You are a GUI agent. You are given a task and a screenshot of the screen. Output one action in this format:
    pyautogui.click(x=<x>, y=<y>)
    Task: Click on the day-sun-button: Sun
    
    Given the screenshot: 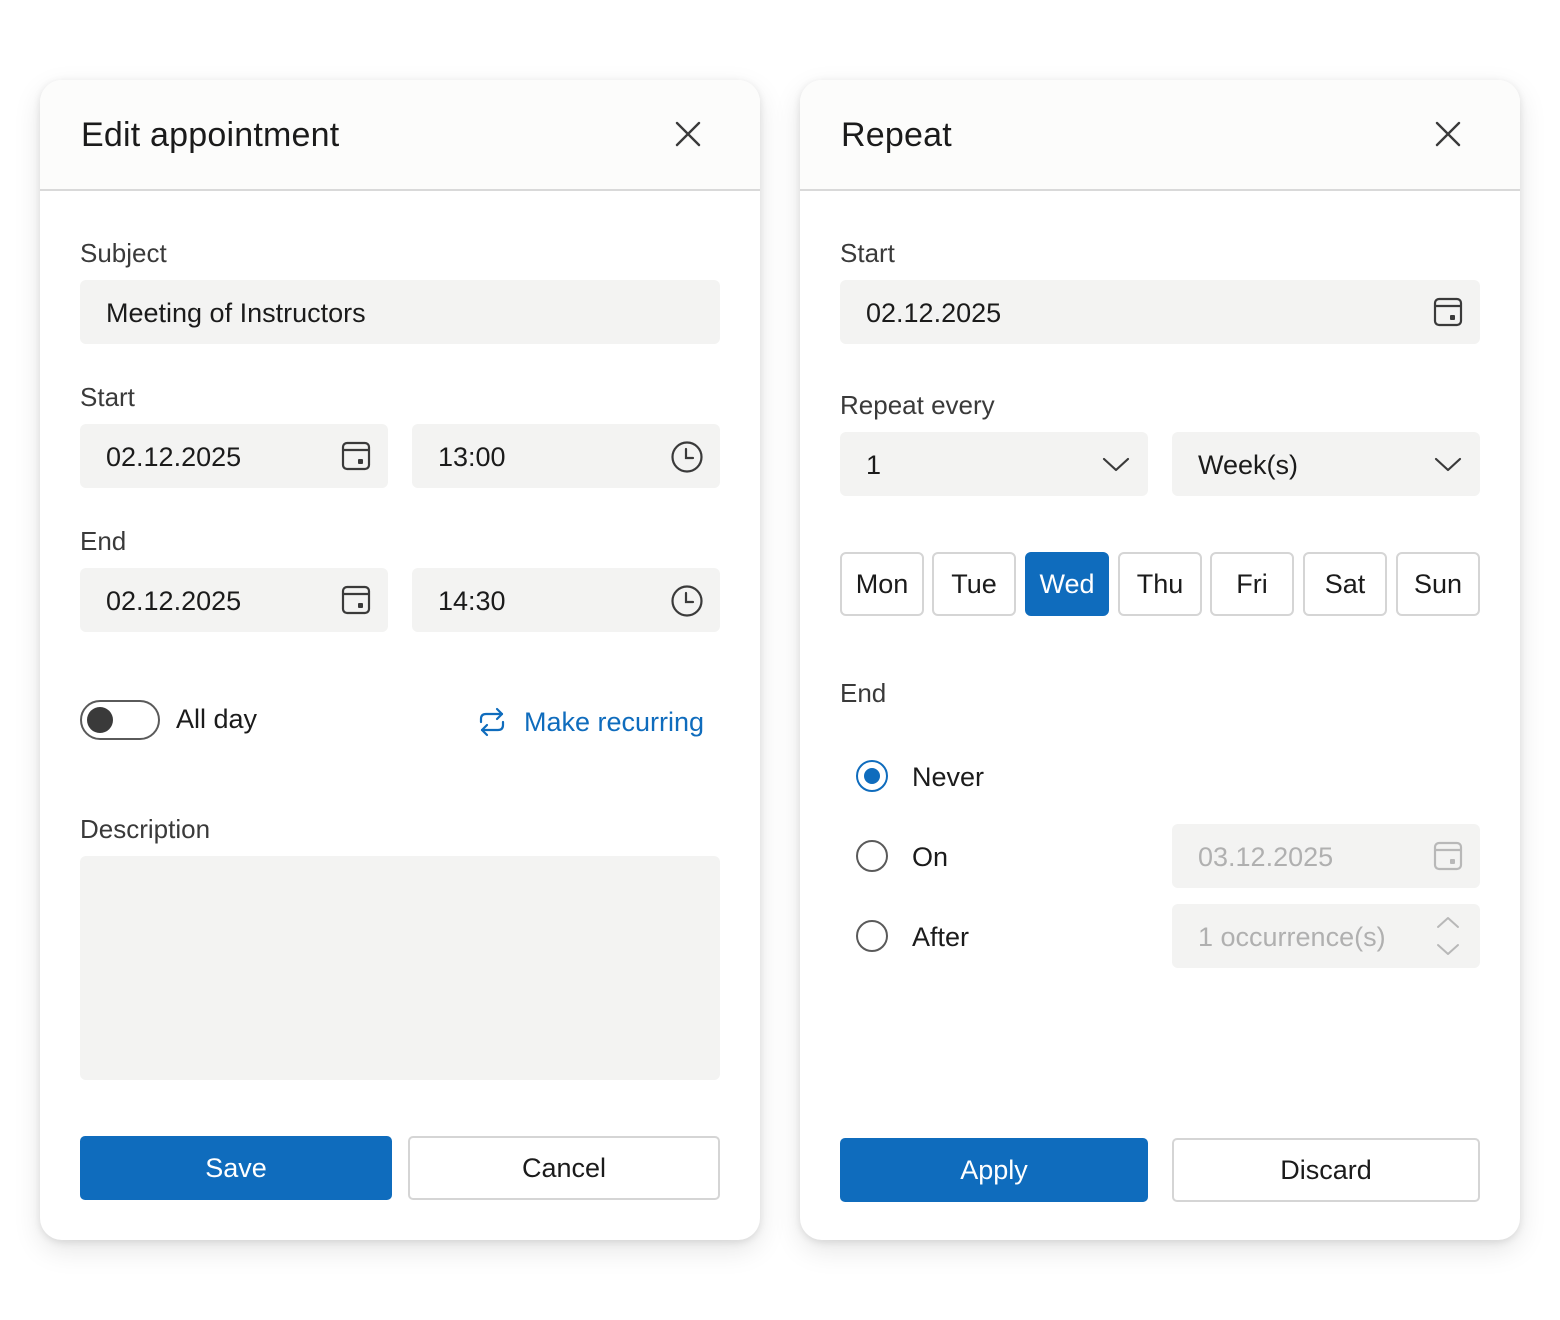 What is the action you would take?
    pyautogui.click(x=1438, y=584)
    